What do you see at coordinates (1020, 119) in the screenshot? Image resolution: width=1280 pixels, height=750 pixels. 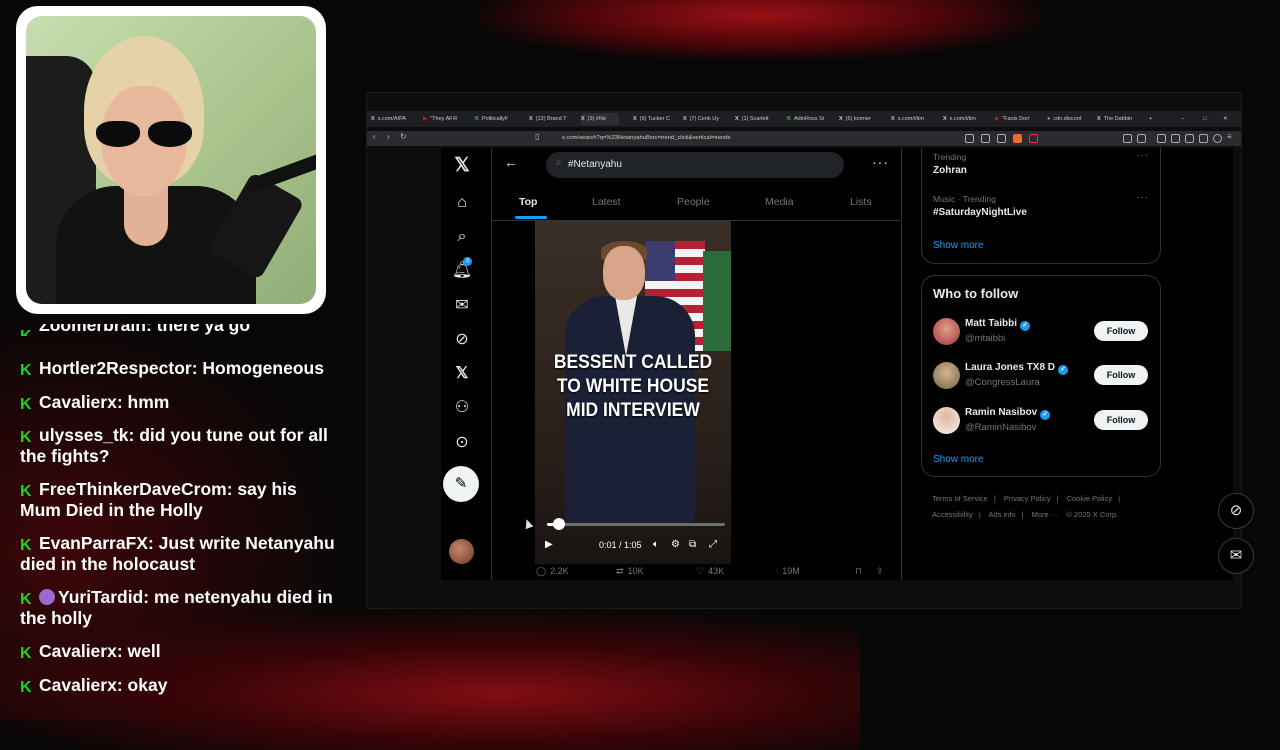 I see `browser-tab: ▶ "Facts Don'` at bounding box center [1020, 119].